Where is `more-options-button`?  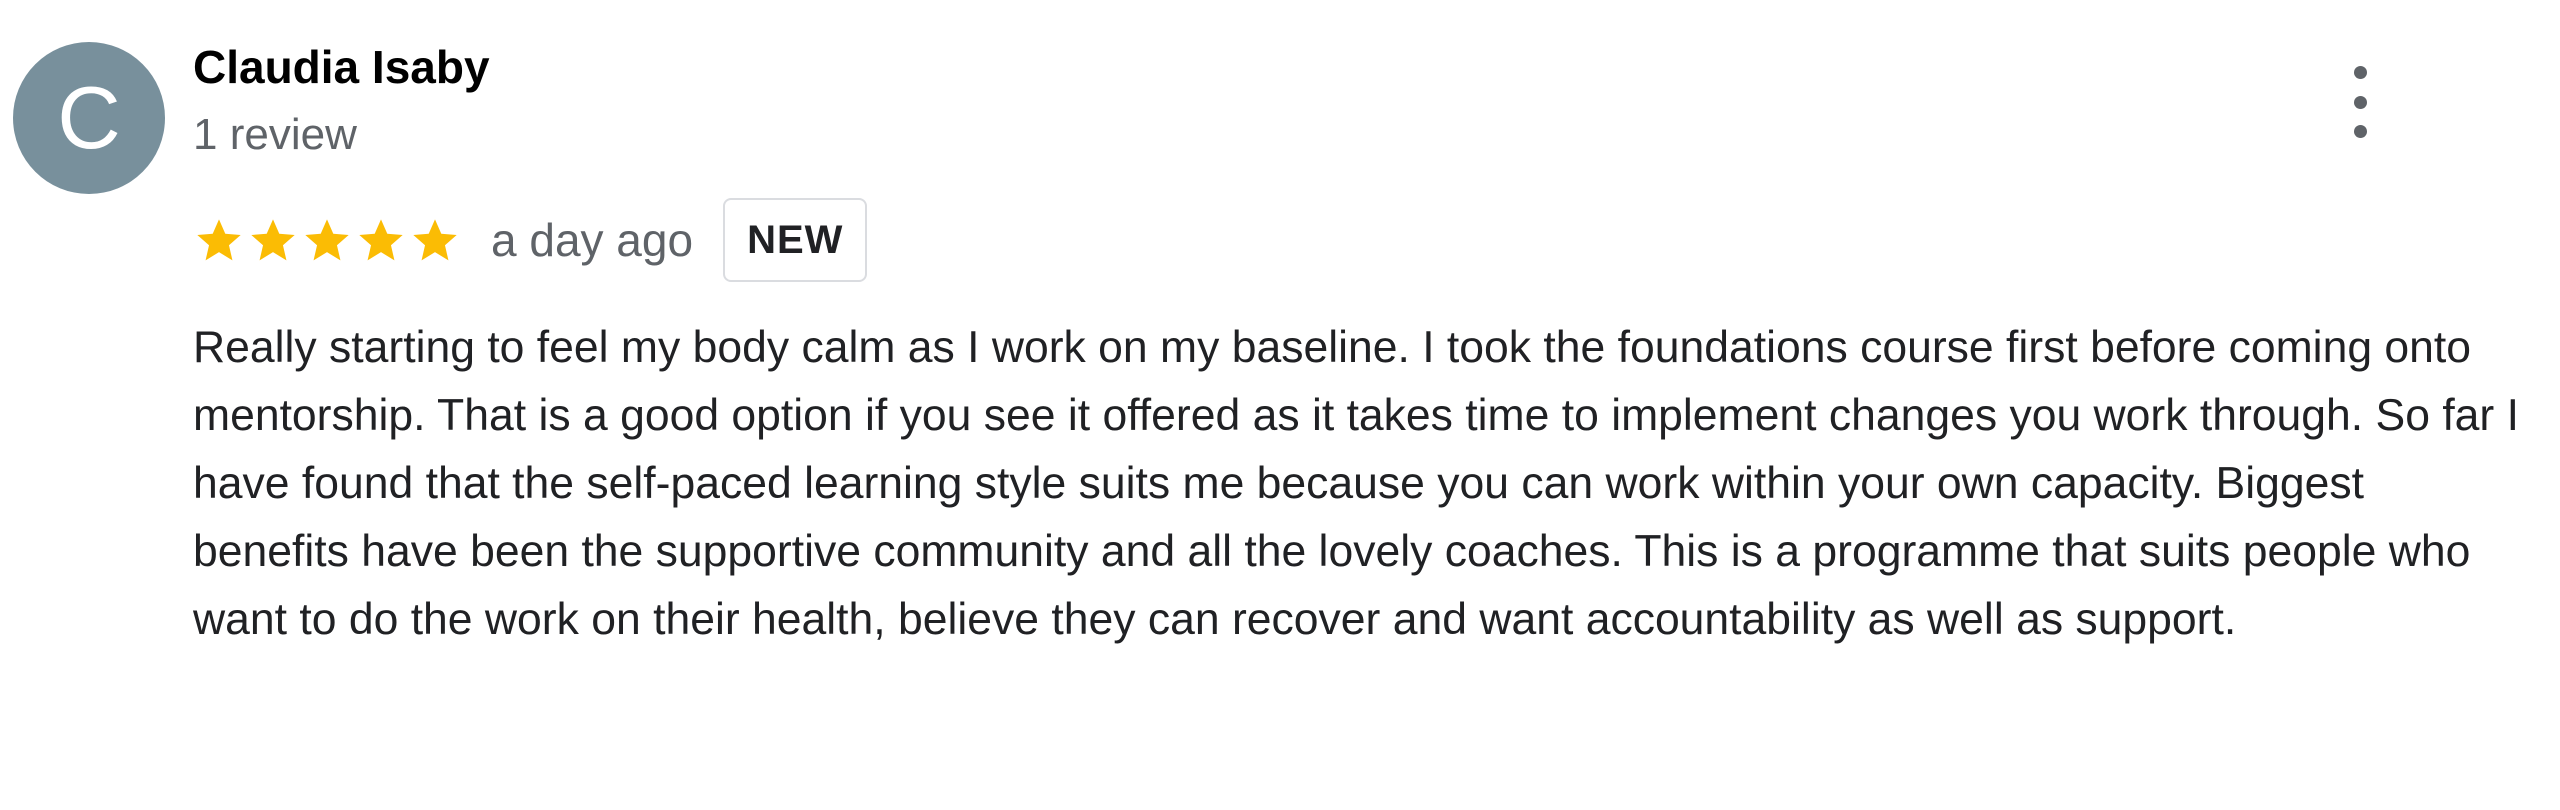
more-options-button is located at coordinates (2360, 102).